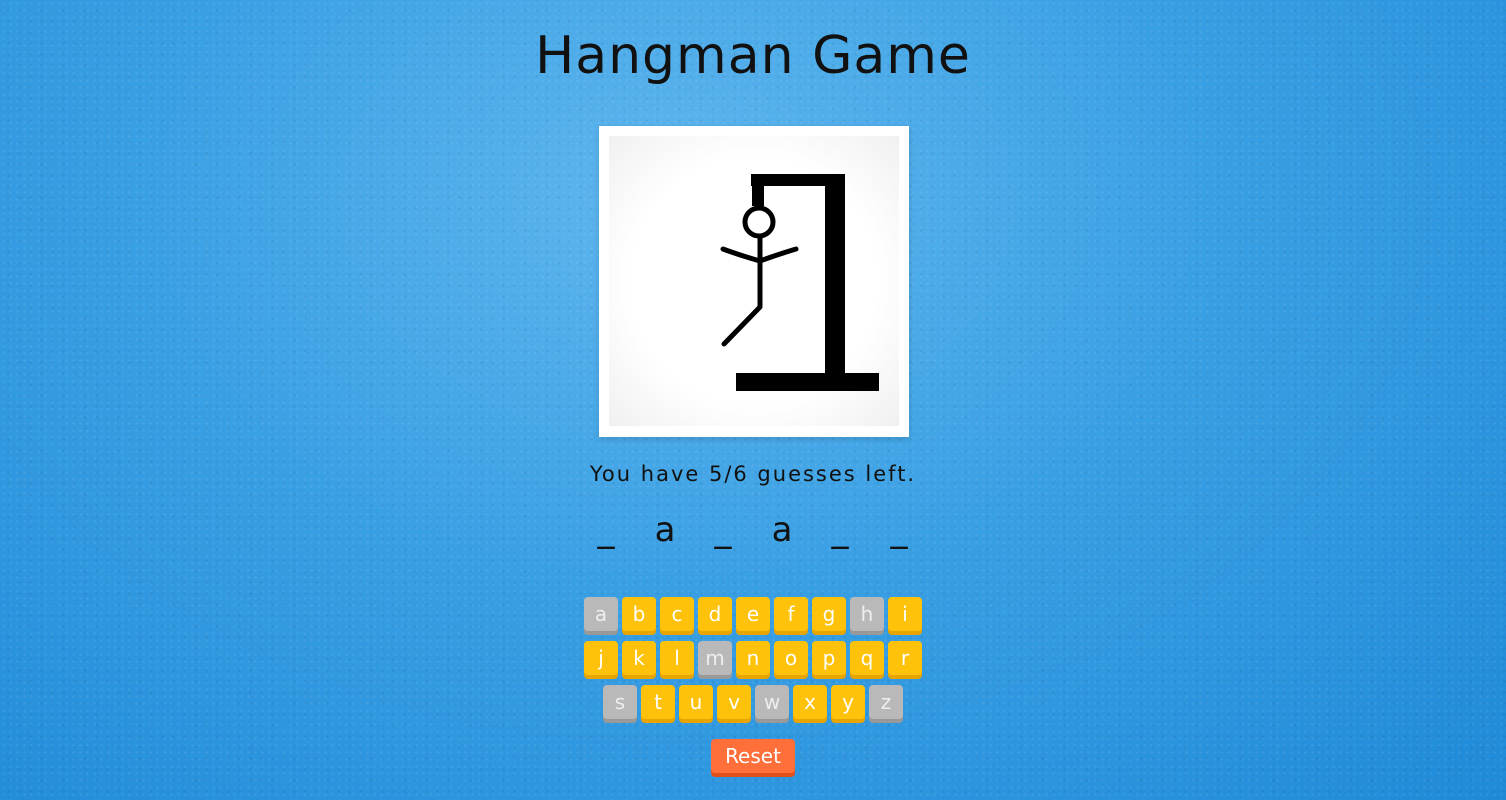 The width and height of the screenshot is (1506, 800). What do you see at coordinates (639, 658) in the screenshot?
I see `letter-key-k: k` at bounding box center [639, 658].